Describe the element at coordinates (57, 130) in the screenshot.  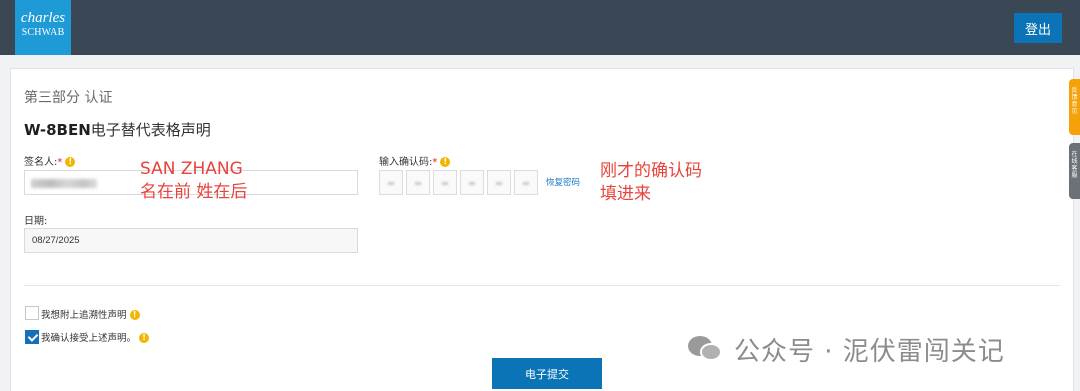
I see `form-title-code: W-8BEN` at that location.